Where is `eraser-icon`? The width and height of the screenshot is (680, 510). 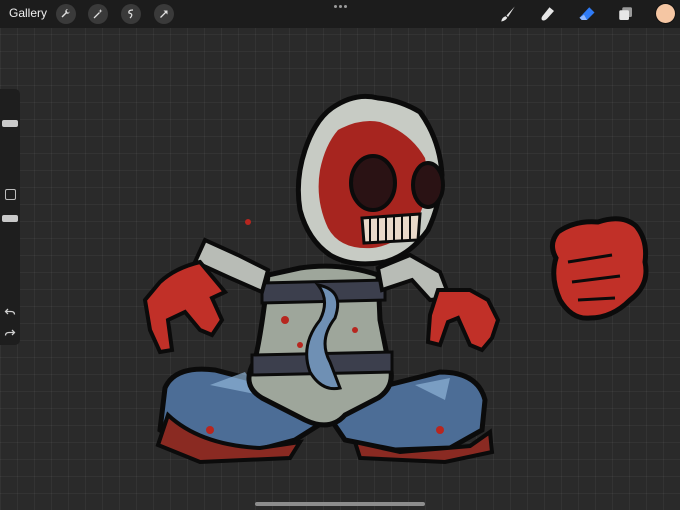
eraser-icon is located at coordinates (587, 14).